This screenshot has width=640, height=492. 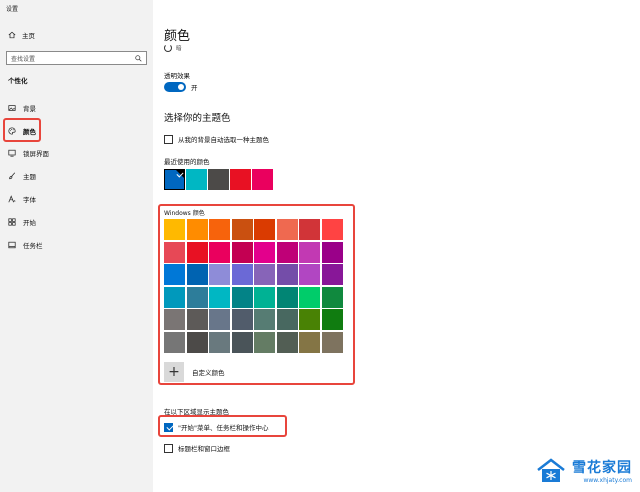 I want to click on search-input: 查找设置, so click(x=76, y=58).